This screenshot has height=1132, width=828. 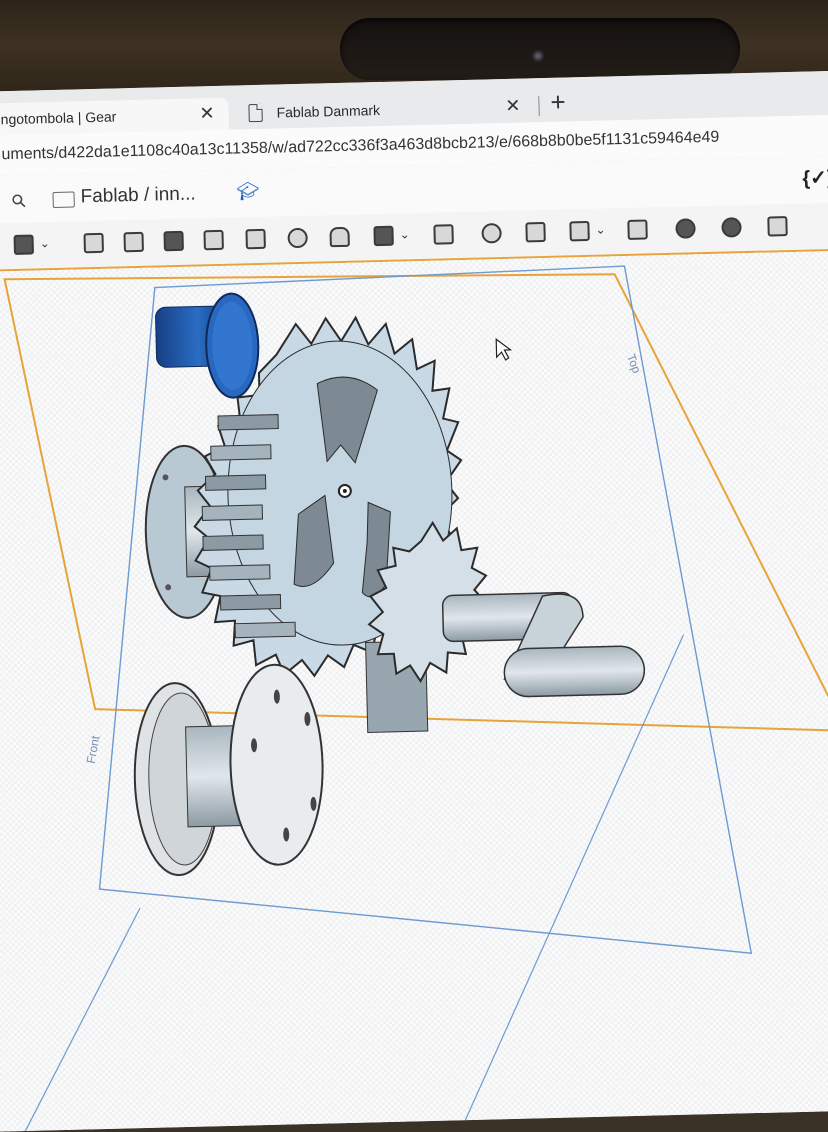 What do you see at coordinates (228, 770) in the screenshot?
I see `front-spool-part` at bounding box center [228, 770].